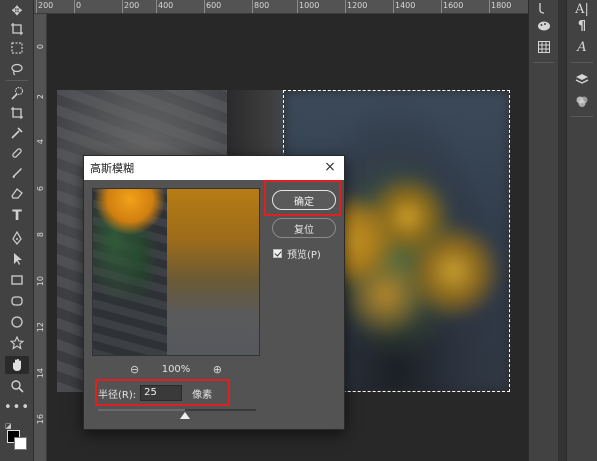  What do you see at coordinates (543, 47) in the screenshot?
I see `swatches-icon` at bounding box center [543, 47].